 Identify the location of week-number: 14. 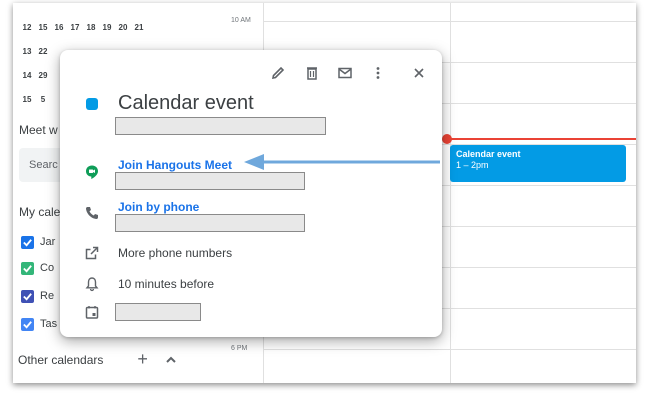
(27, 75).